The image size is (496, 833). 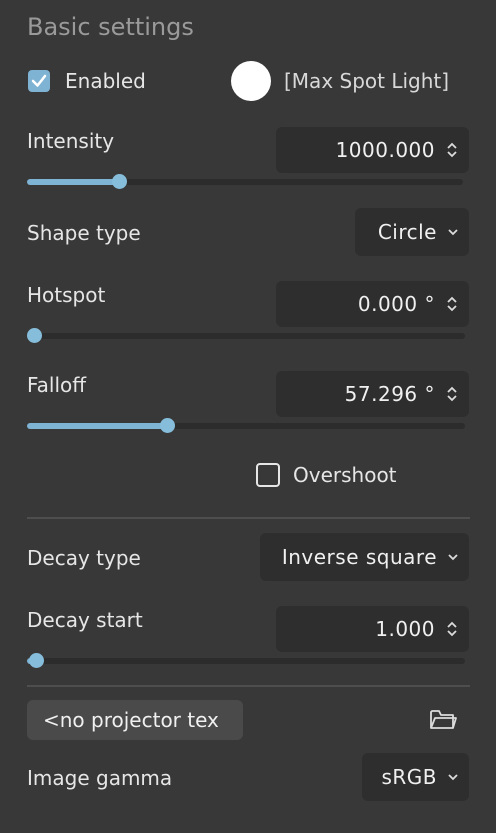 I want to click on decay-start-value: 1.000, so click(x=405, y=629).